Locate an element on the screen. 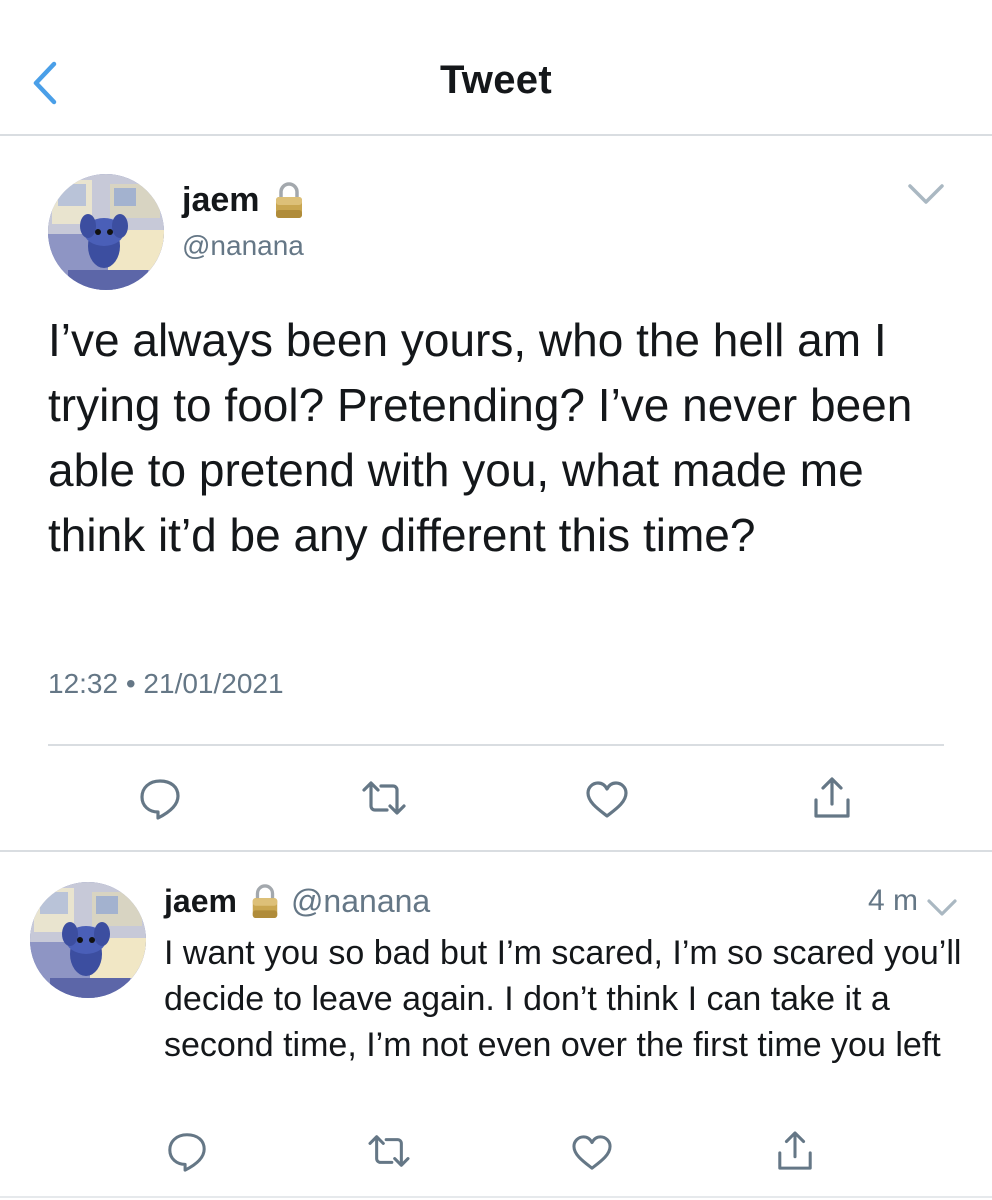  relative-time: 4 m is located at coordinates (892, 900).